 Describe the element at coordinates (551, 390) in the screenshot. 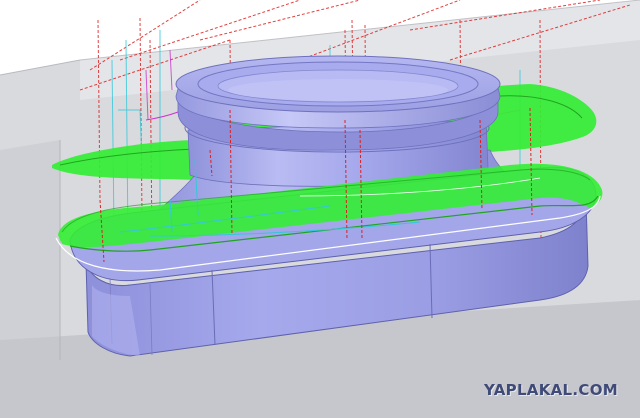

I see `site-watermark: YAPLAKAL.COM` at that location.